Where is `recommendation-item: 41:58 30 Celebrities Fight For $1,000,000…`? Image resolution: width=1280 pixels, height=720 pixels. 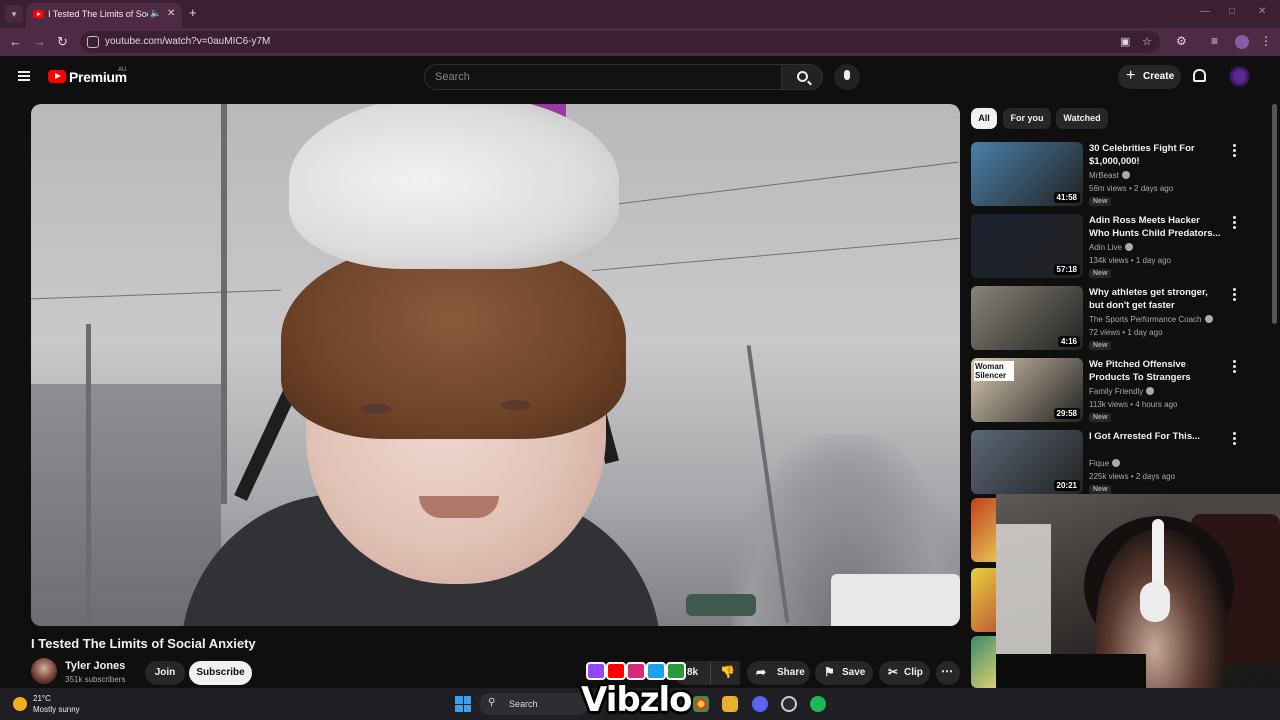
recommendation-item: 41:58 30 Celebrities Fight For $1,000,000… is located at coordinates (1116, 174).